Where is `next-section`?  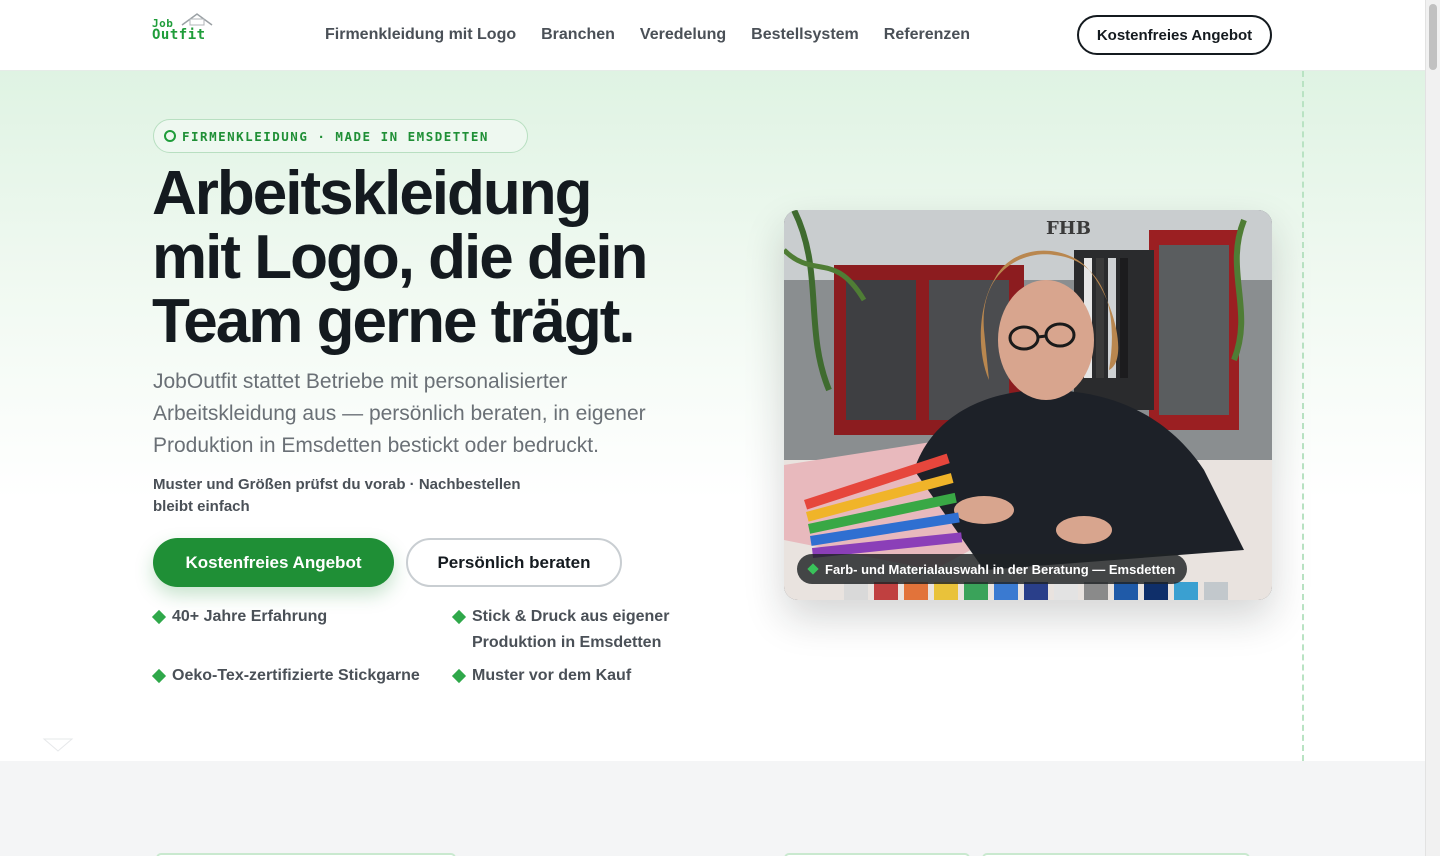 next-section is located at coordinates (712, 808).